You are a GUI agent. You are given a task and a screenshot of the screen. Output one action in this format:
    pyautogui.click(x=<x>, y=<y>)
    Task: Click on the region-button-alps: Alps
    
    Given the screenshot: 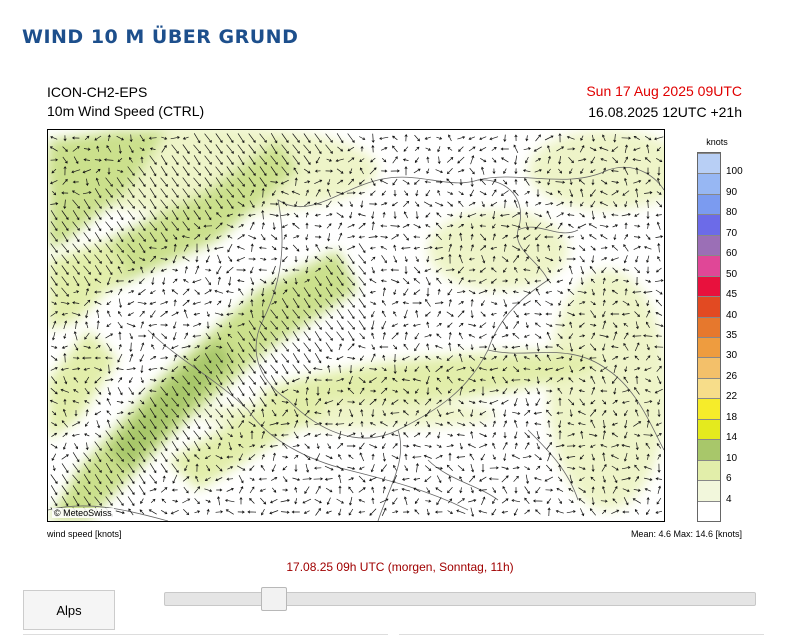 What is the action you would take?
    pyautogui.click(x=69, y=610)
    